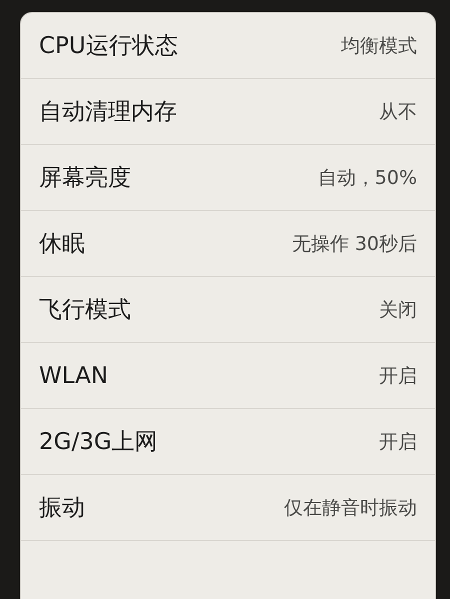  Describe the element at coordinates (228, 244) in the screenshot. I see `settings-row: 休眠 无操作 30秒后` at that location.